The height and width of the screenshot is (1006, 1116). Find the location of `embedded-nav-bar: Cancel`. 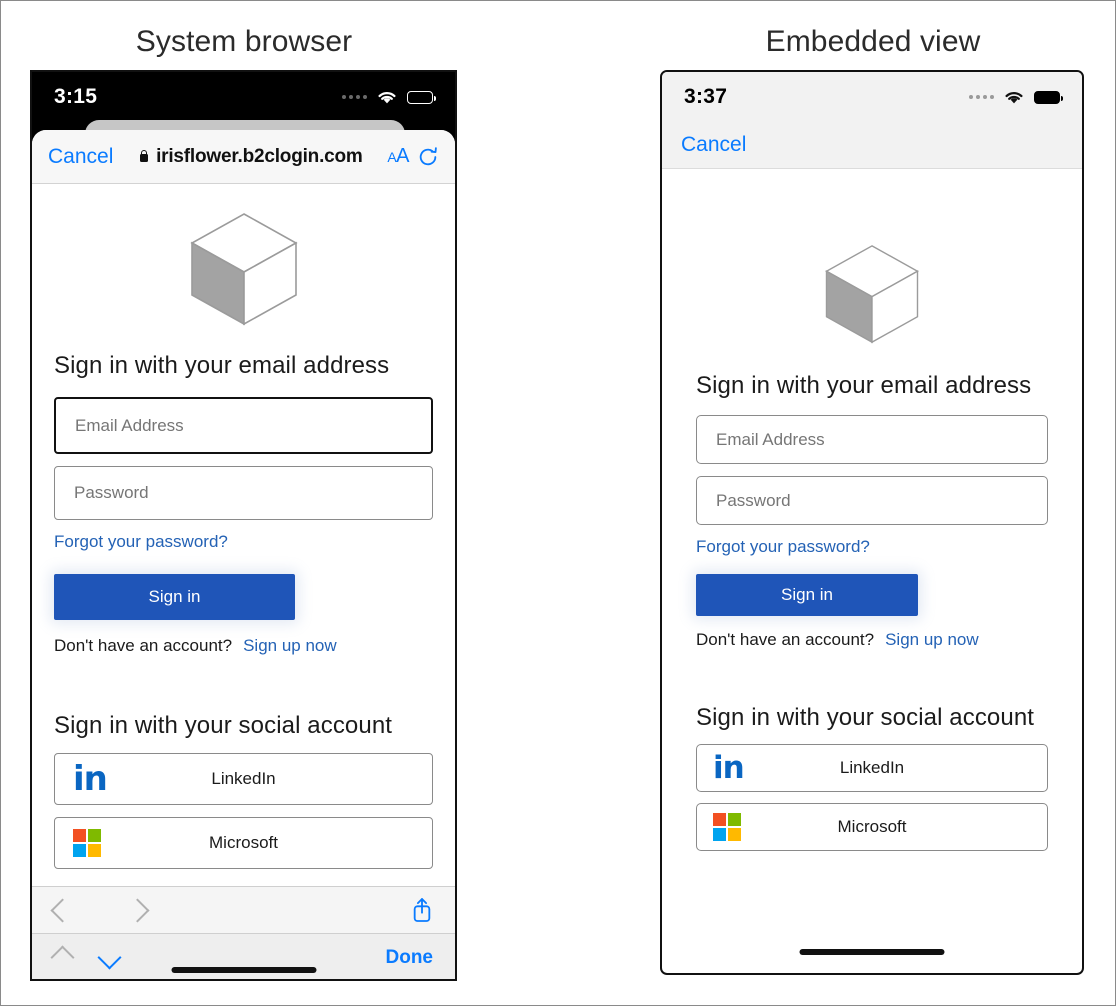

embedded-nav-bar: Cancel is located at coordinates (872, 145).